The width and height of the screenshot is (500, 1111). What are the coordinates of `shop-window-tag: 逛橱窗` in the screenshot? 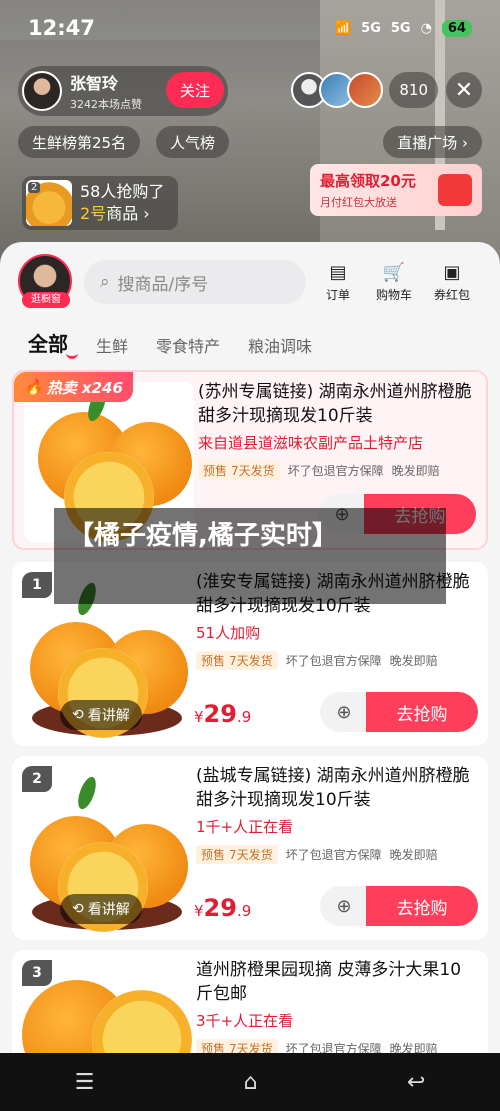 It's located at (46, 300).